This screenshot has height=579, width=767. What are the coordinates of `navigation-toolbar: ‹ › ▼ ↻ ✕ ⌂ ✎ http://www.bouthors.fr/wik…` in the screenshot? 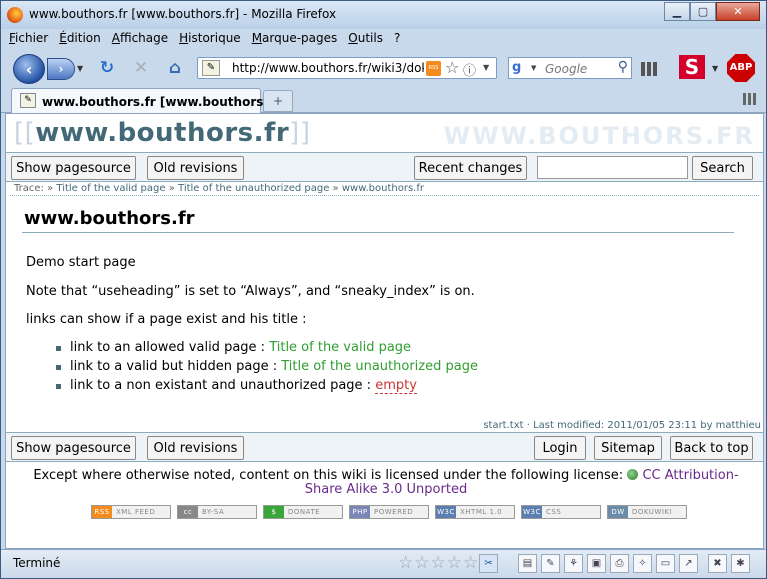 It's located at (384, 68).